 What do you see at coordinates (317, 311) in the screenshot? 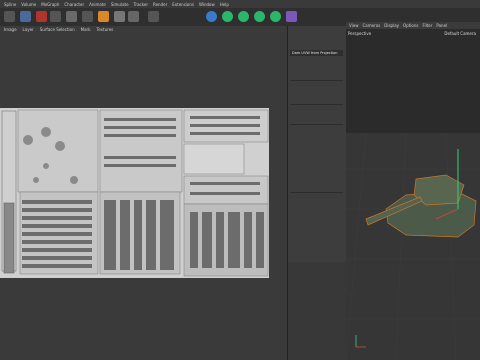
I see `layers-panel-empty-area` at bounding box center [317, 311].